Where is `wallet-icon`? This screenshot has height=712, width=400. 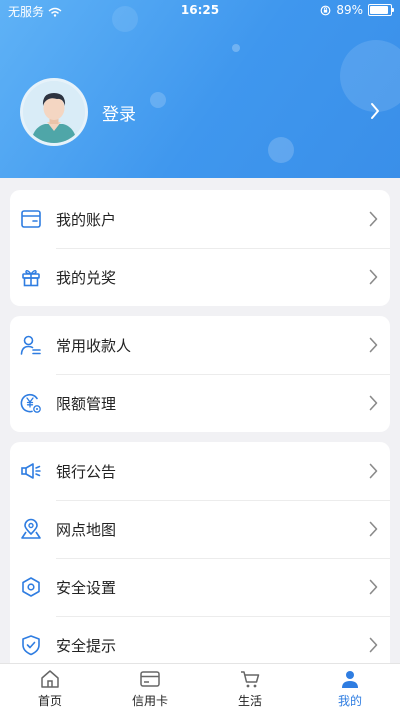
wallet-icon is located at coordinates (31, 219).